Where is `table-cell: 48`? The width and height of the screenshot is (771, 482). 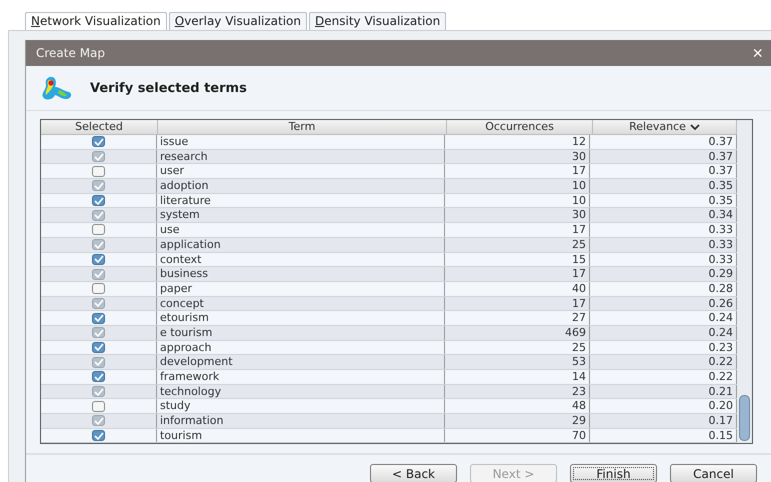 table-cell: 48 is located at coordinates (517, 406).